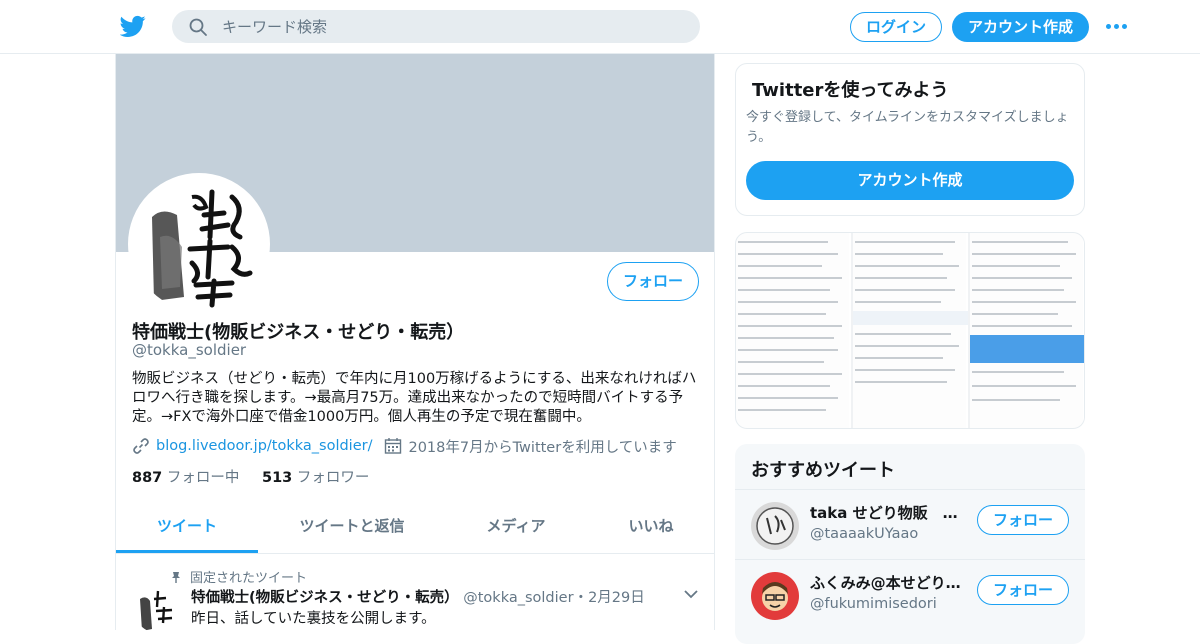  Describe the element at coordinates (896, 27) in the screenshot. I see `login-button: ログイン` at that location.